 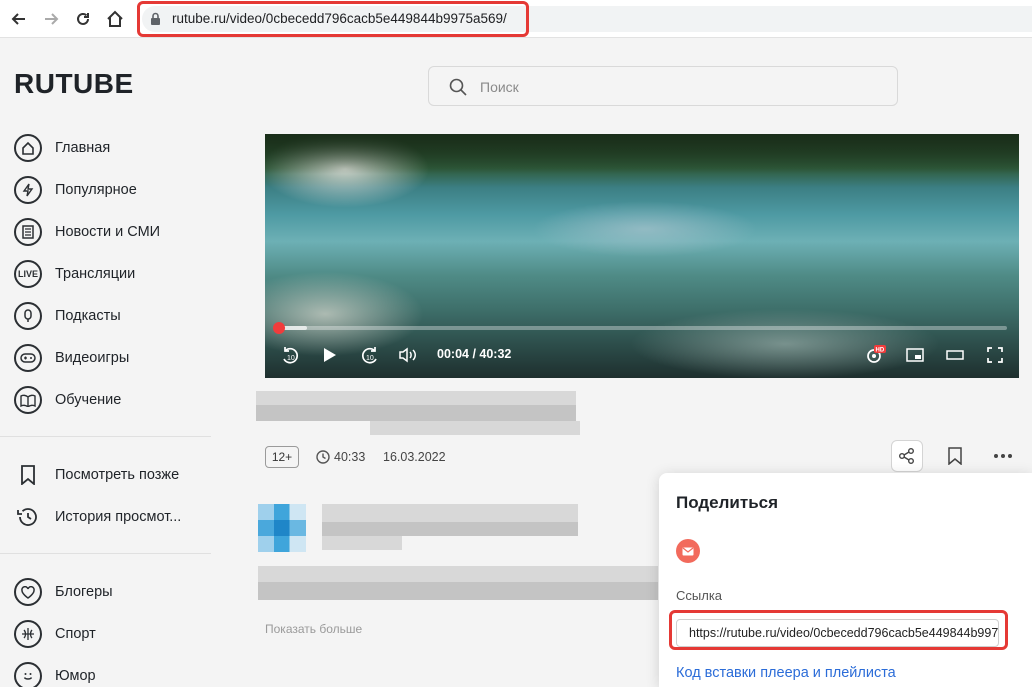 I want to click on sidebar-item-label: Посмотреть позже, so click(x=117, y=475).